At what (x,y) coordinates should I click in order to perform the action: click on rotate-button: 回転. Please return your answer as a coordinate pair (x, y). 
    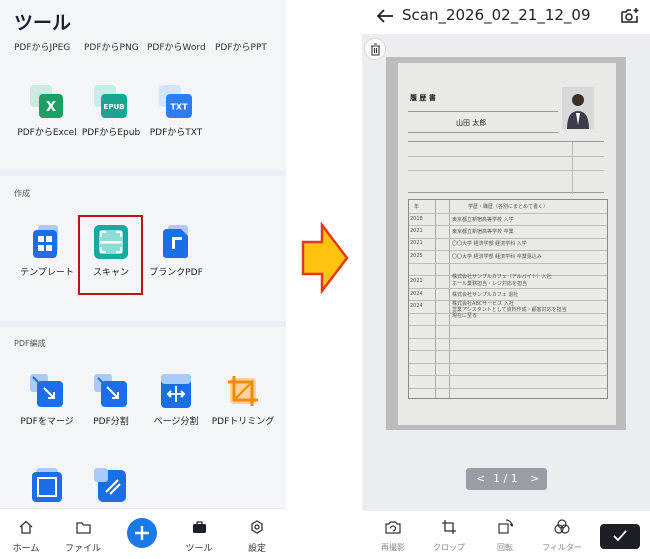
    Looking at the image, I should click on (505, 536).